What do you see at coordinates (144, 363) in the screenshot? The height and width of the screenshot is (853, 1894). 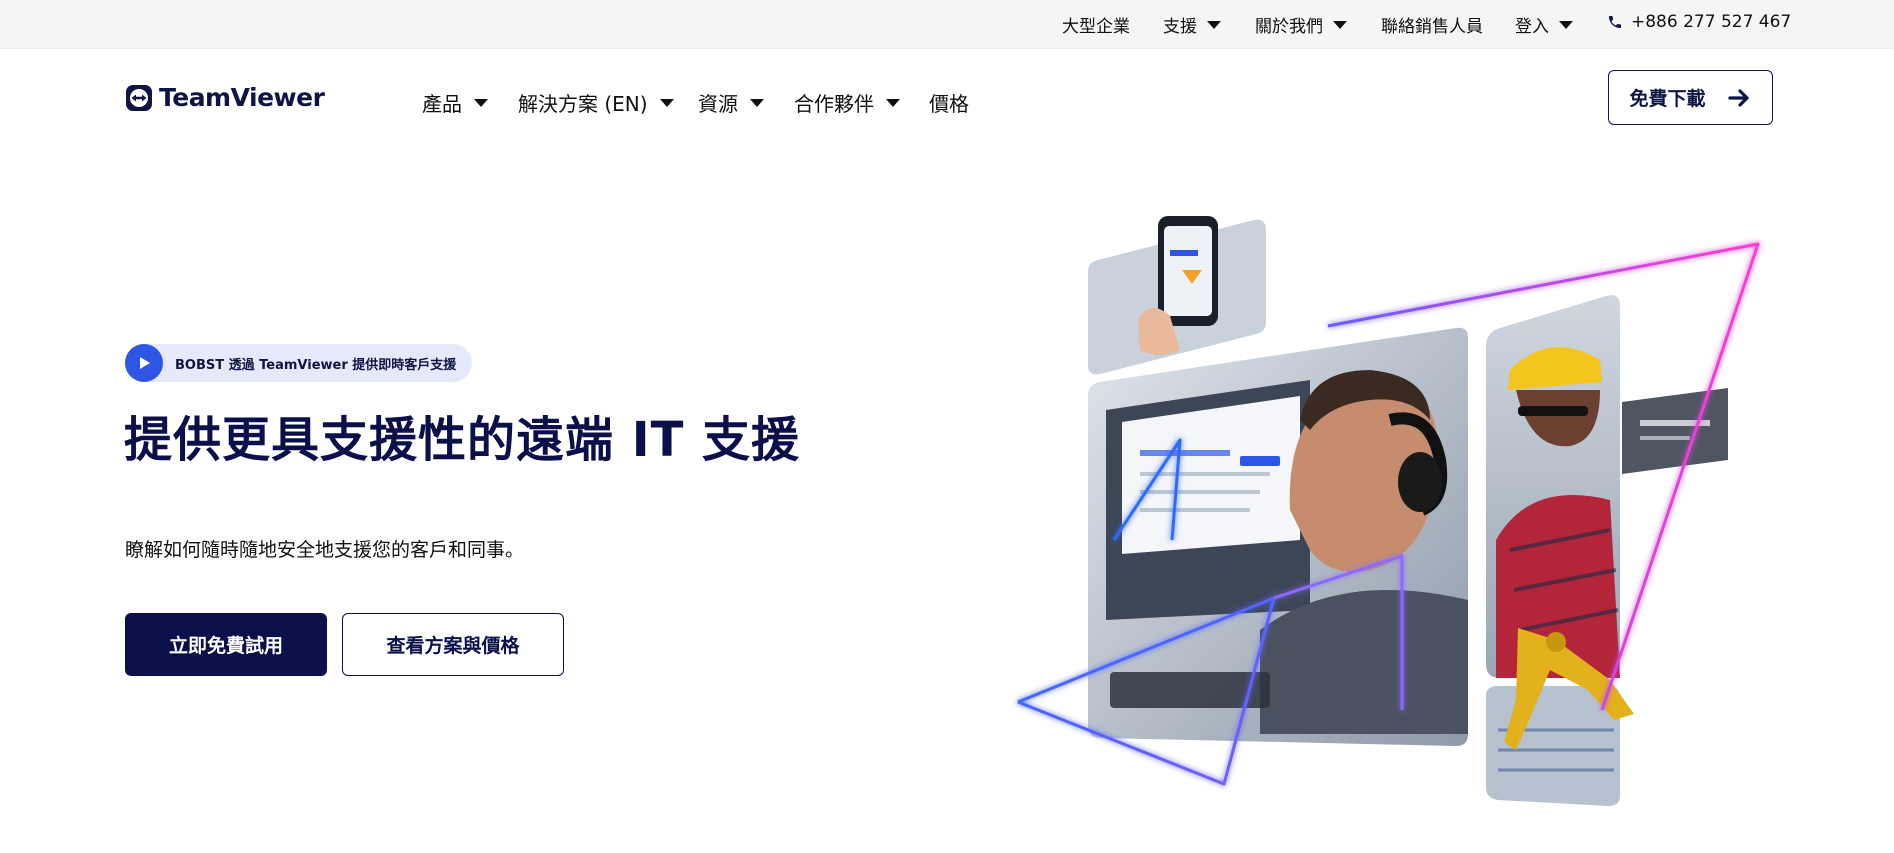 I see `play-icon` at bounding box center [144, 363].